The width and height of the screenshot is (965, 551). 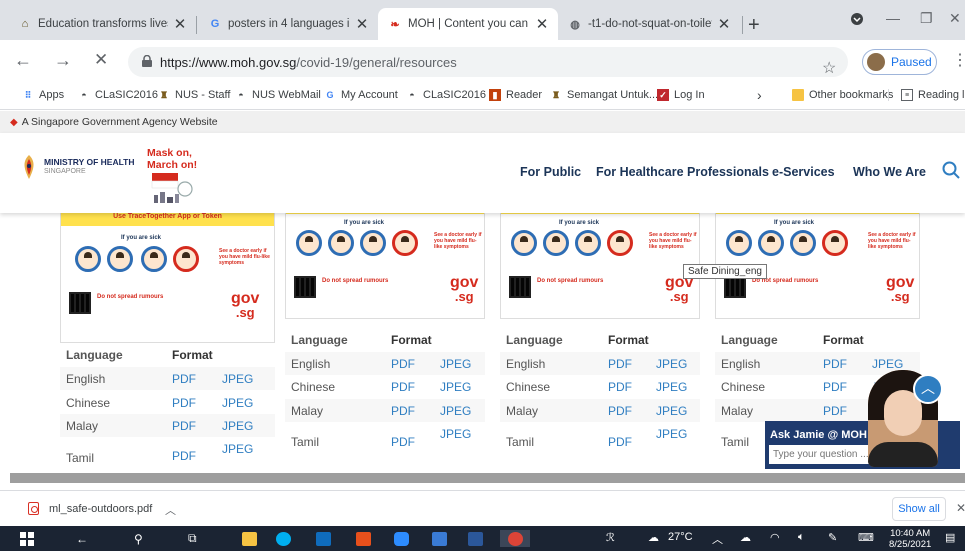 I want to click on bookmark-star-icon: ☆, so click(x=829, y=68).